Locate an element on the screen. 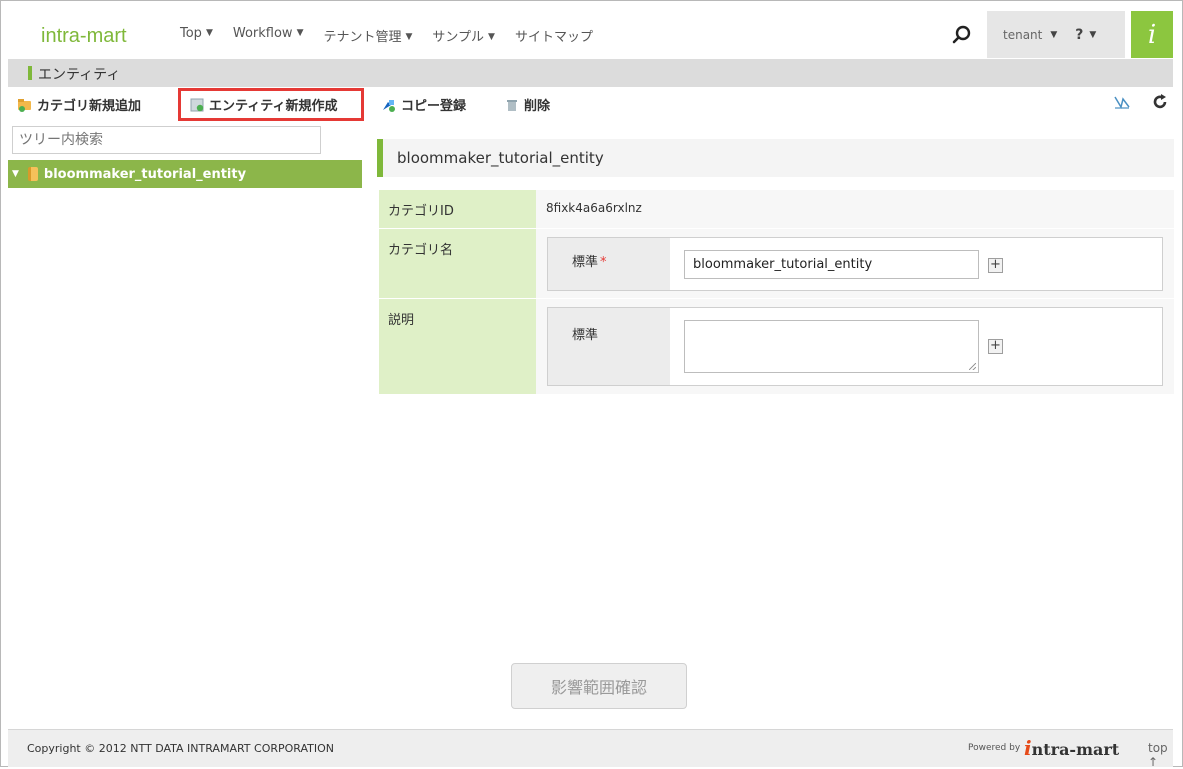 This screenshot has height=769, width=1183. search-icon is located at coordinates (961, 34).